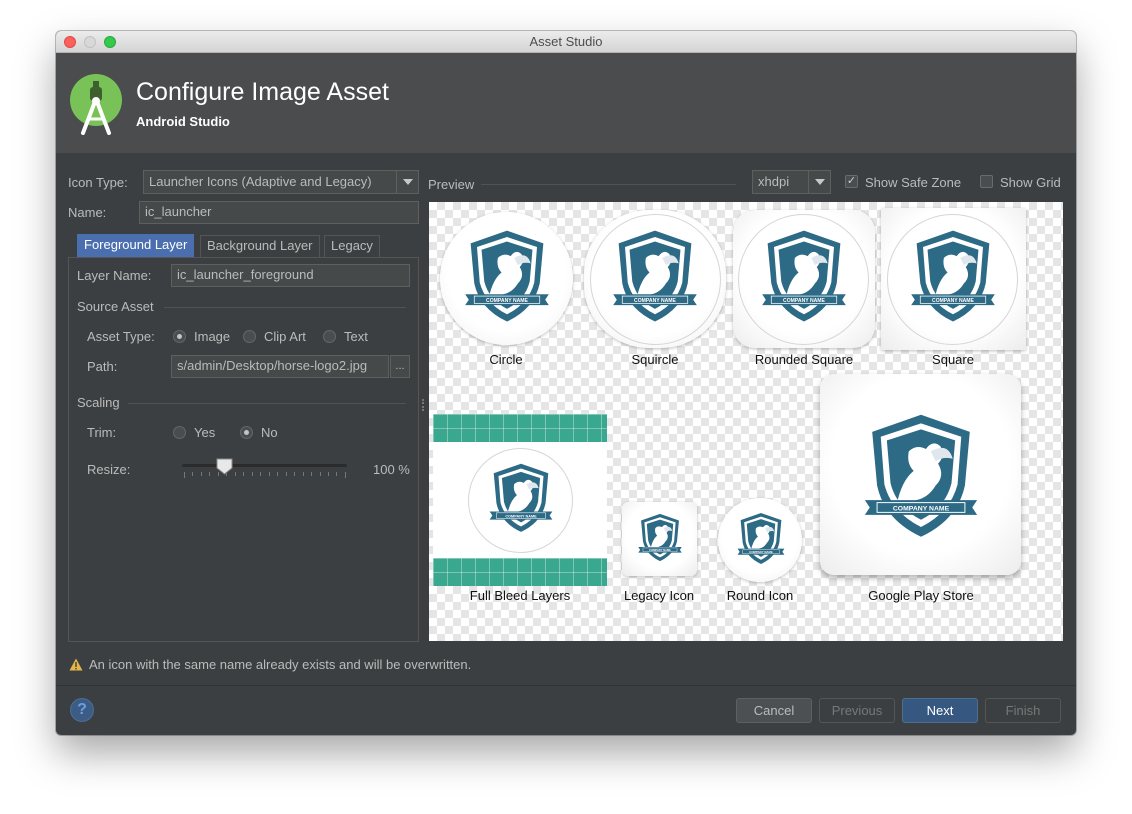  Describe the element at coordinates (70, 42) in the screenshot. I see `close-window-button` at that location.